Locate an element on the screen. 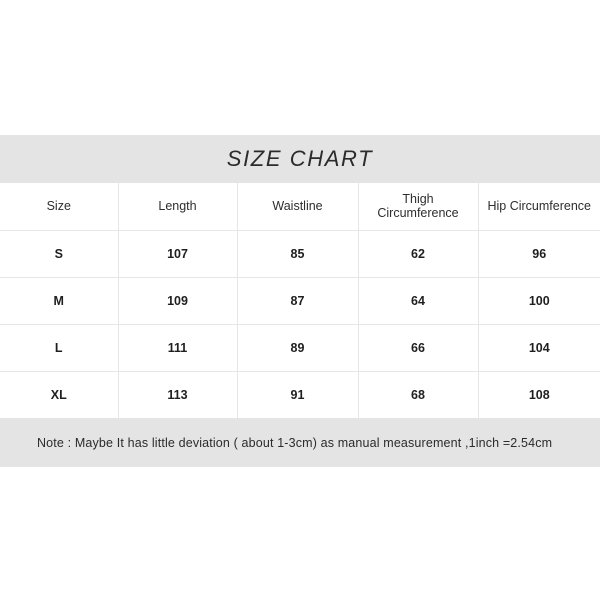 This screenshot has height=600, width=600. page-title: SIZE CHART is located at coordinates (300, 158).